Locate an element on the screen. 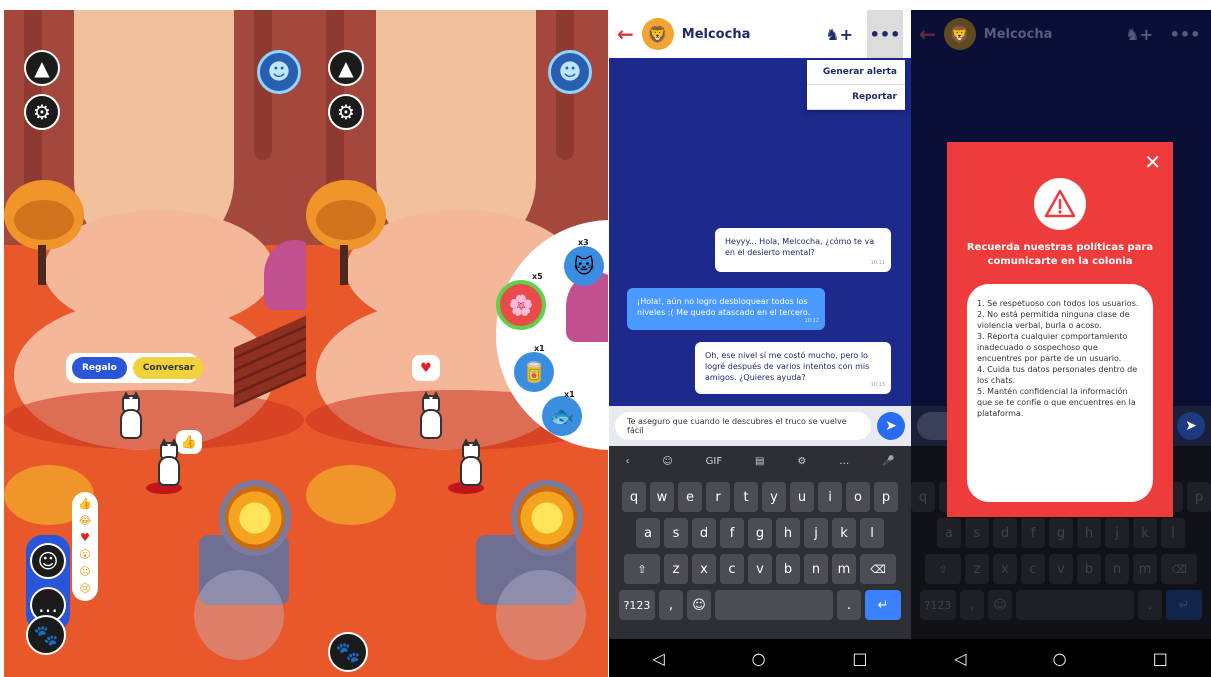 Image resolution: width=1211 pixels, height=677 pixels. enter-key: ↵ is located at coordinates (883, 605).